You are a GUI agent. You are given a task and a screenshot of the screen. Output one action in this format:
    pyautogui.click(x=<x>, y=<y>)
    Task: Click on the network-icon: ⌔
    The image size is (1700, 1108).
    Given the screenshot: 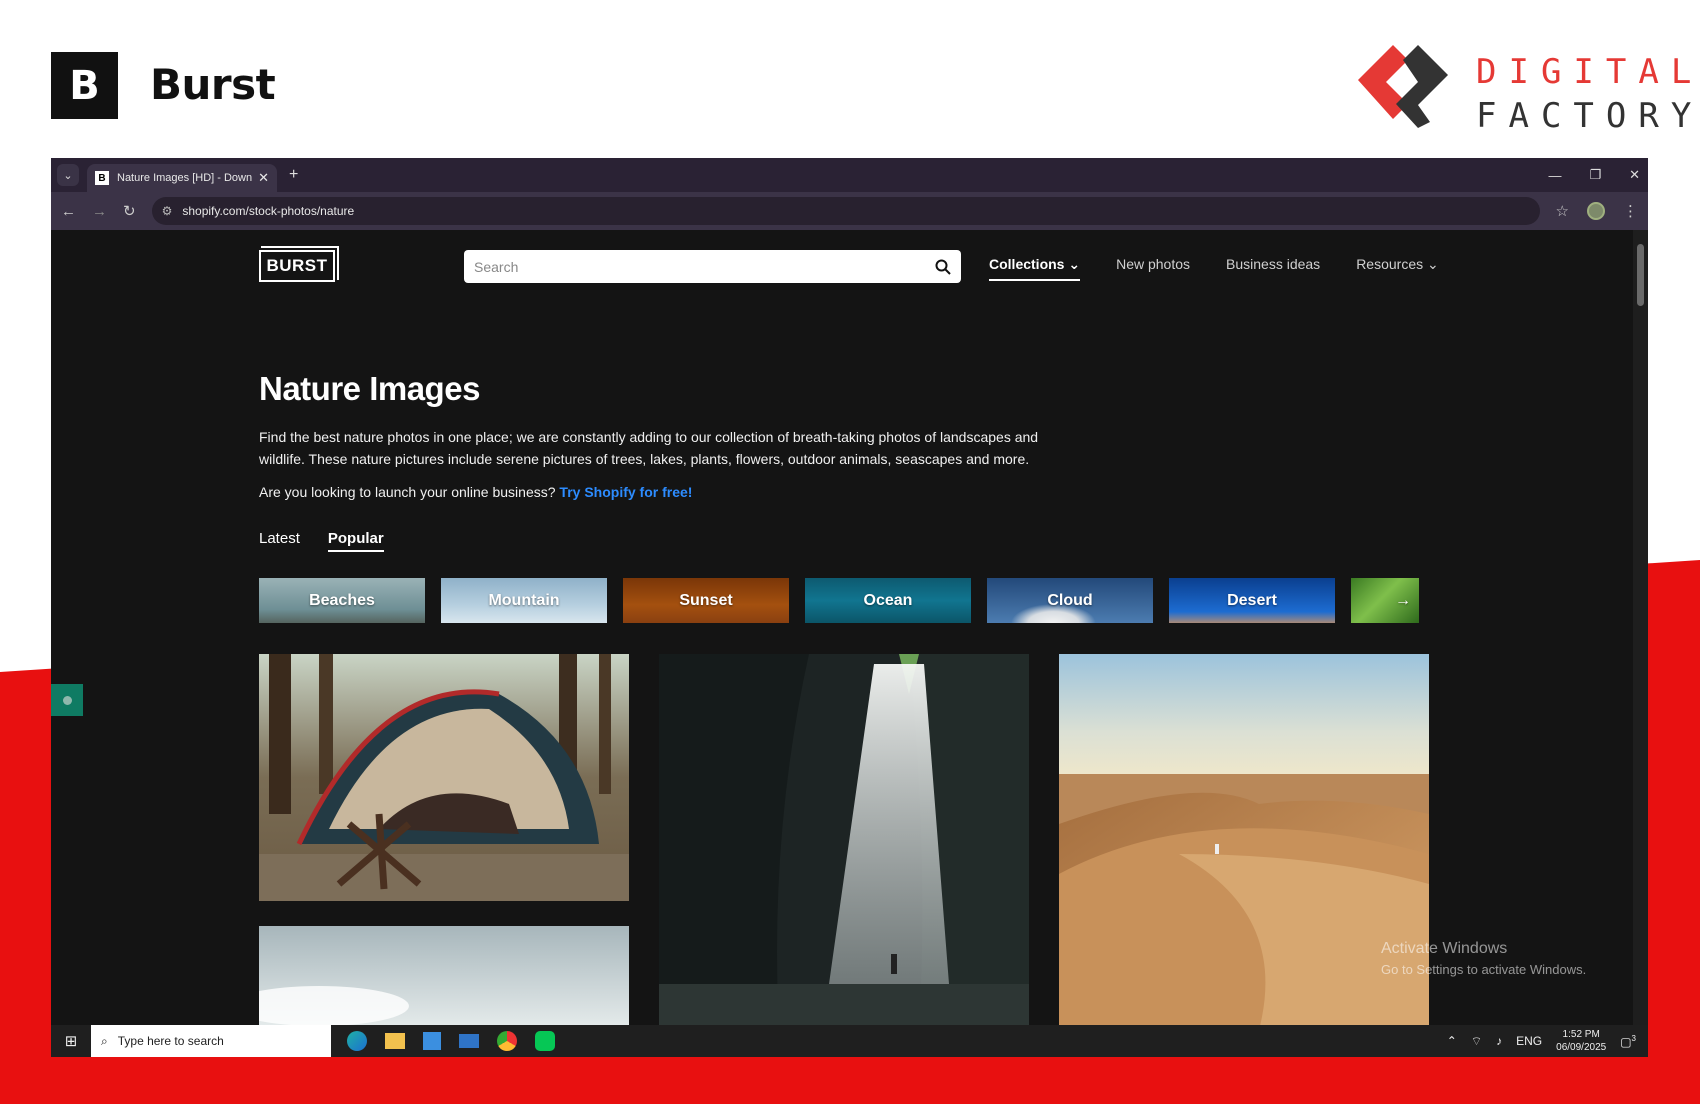 What is the action you would take?
    pyautogui.click(x=1476, y=1041)
    